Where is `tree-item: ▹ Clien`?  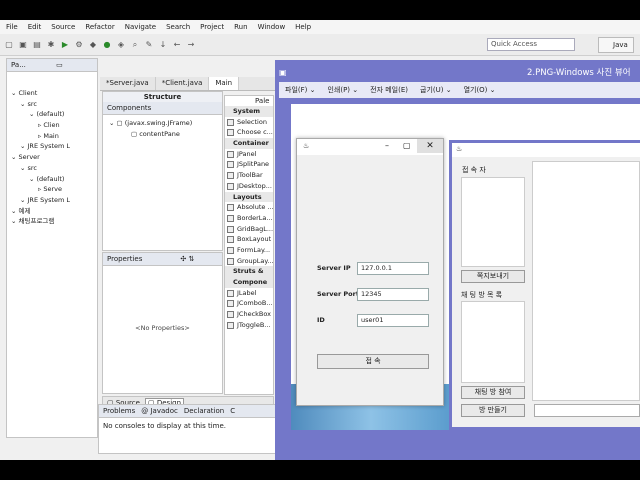 tree-item: ▹ Clien is located at coordinates (52, 125).